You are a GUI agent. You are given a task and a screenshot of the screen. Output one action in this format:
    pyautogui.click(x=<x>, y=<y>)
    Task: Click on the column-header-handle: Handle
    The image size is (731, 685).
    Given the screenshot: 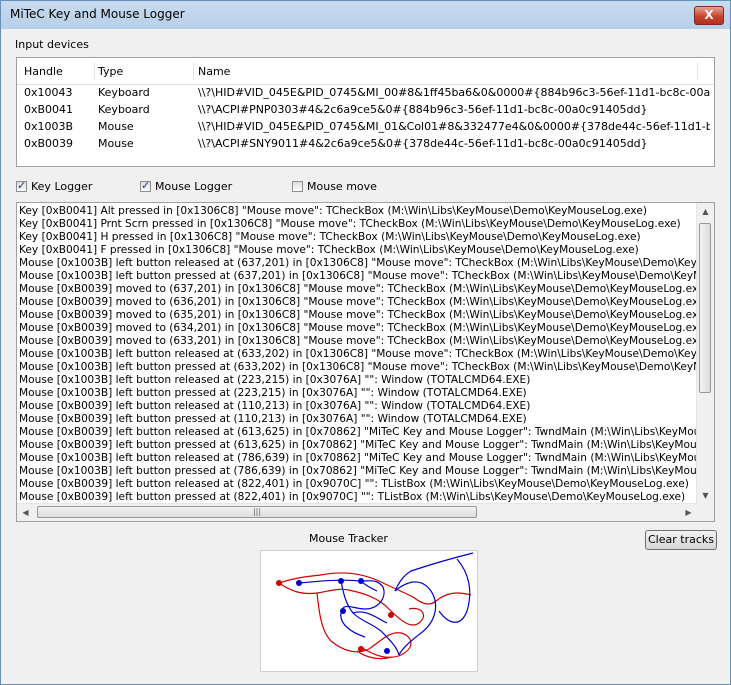 What is the action you would take?
    pyautogui.click(x=43, y=71)
    